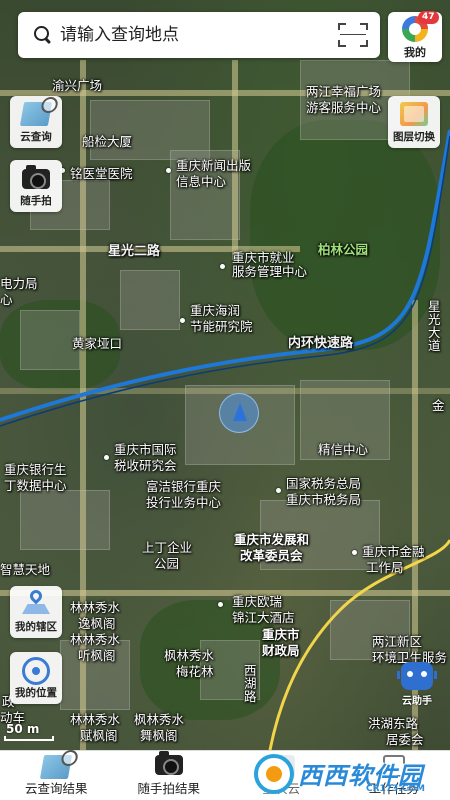  I want to click on map-label: 赋枫阁, so click(99, 735).